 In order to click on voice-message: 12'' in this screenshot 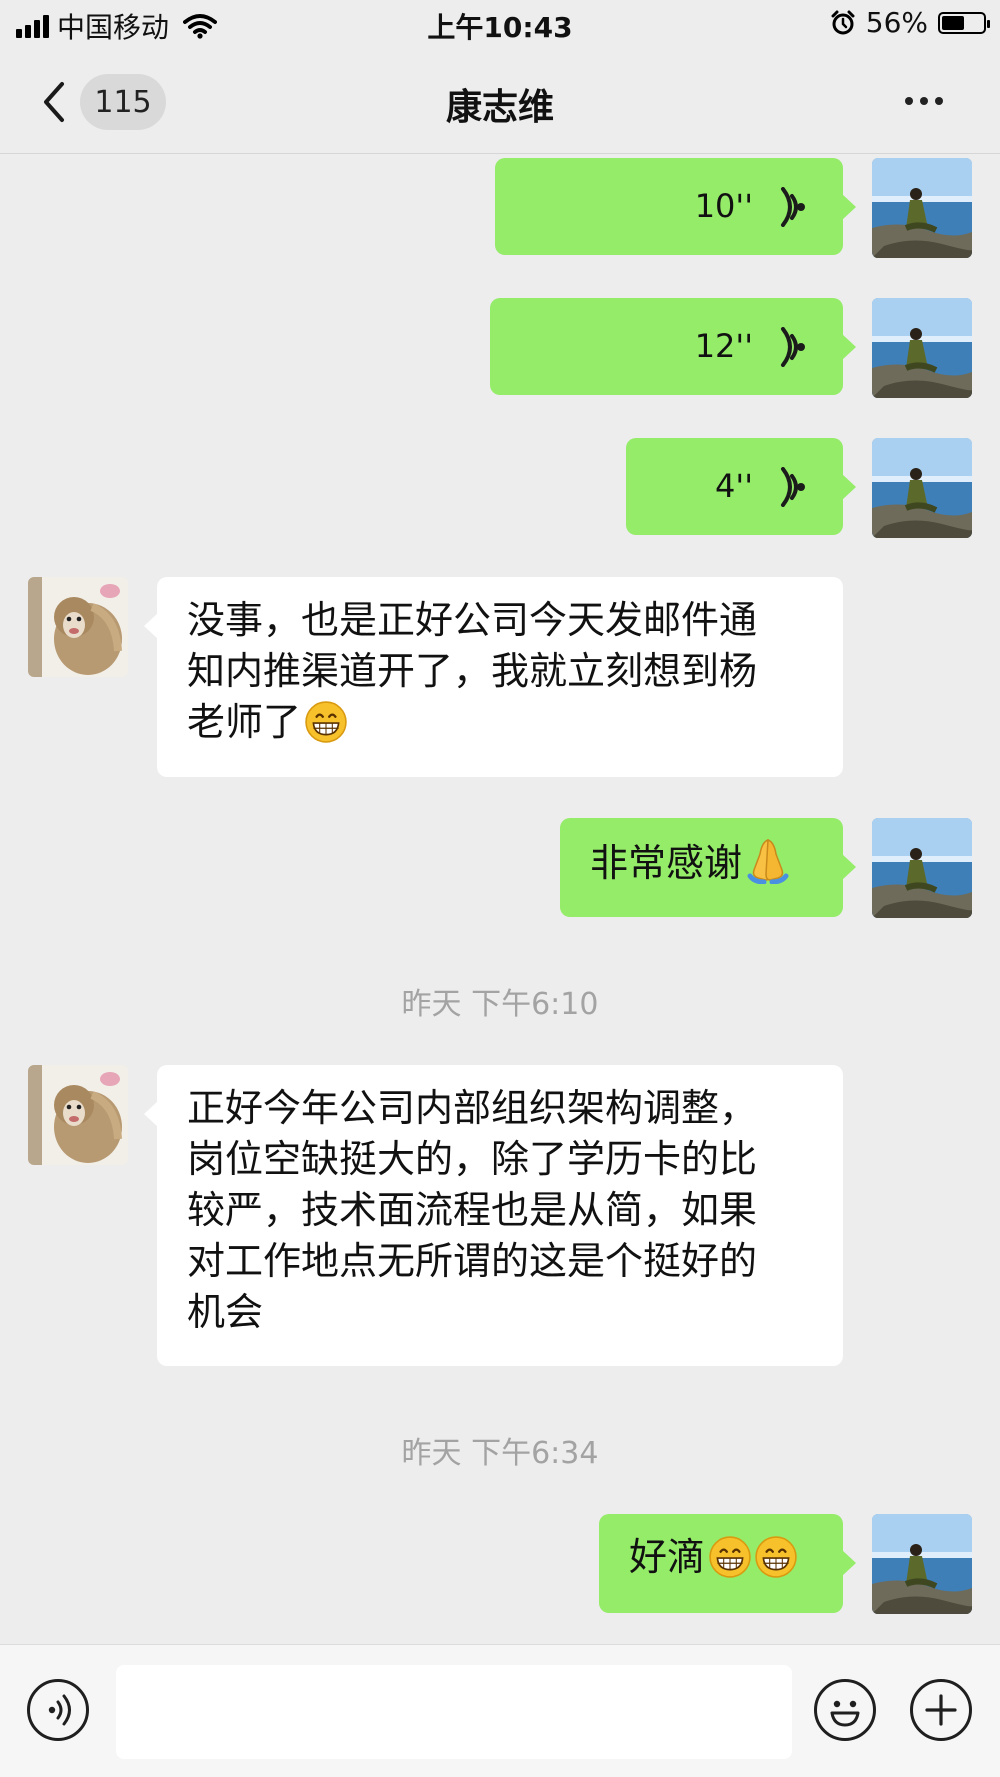, I will do `click(673, 346)`.